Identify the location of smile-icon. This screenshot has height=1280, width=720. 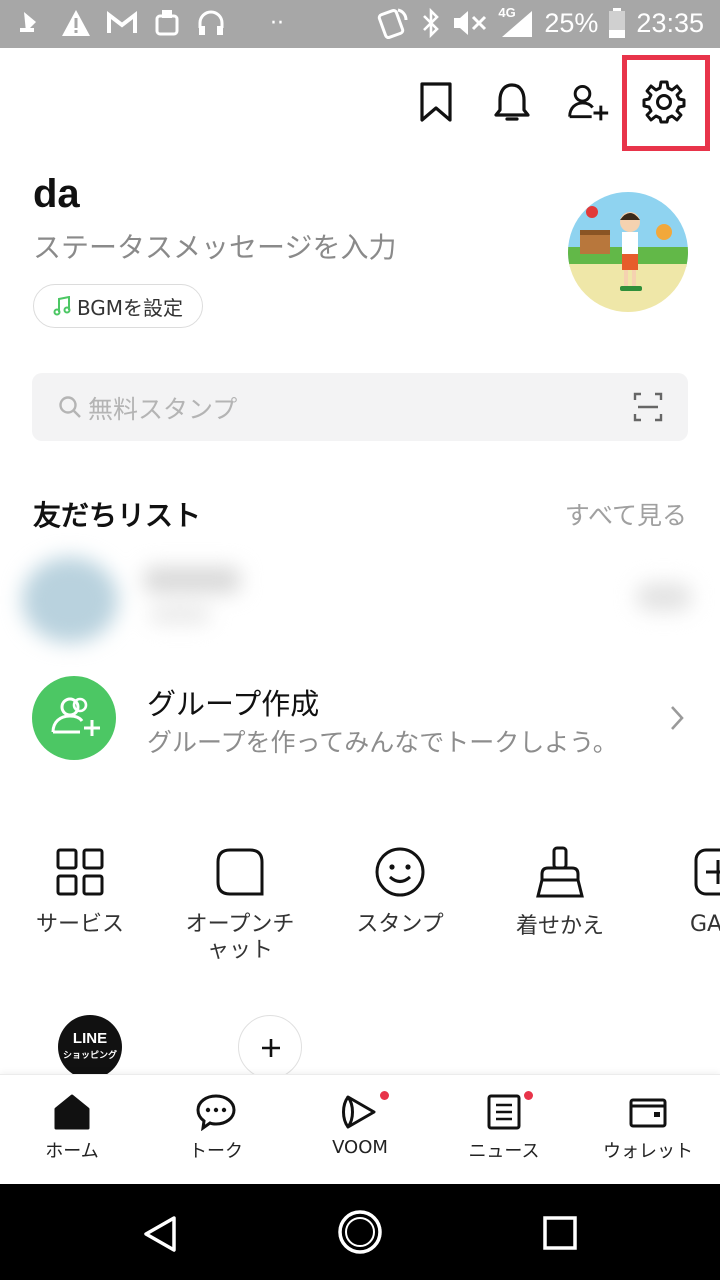
(400, 872).